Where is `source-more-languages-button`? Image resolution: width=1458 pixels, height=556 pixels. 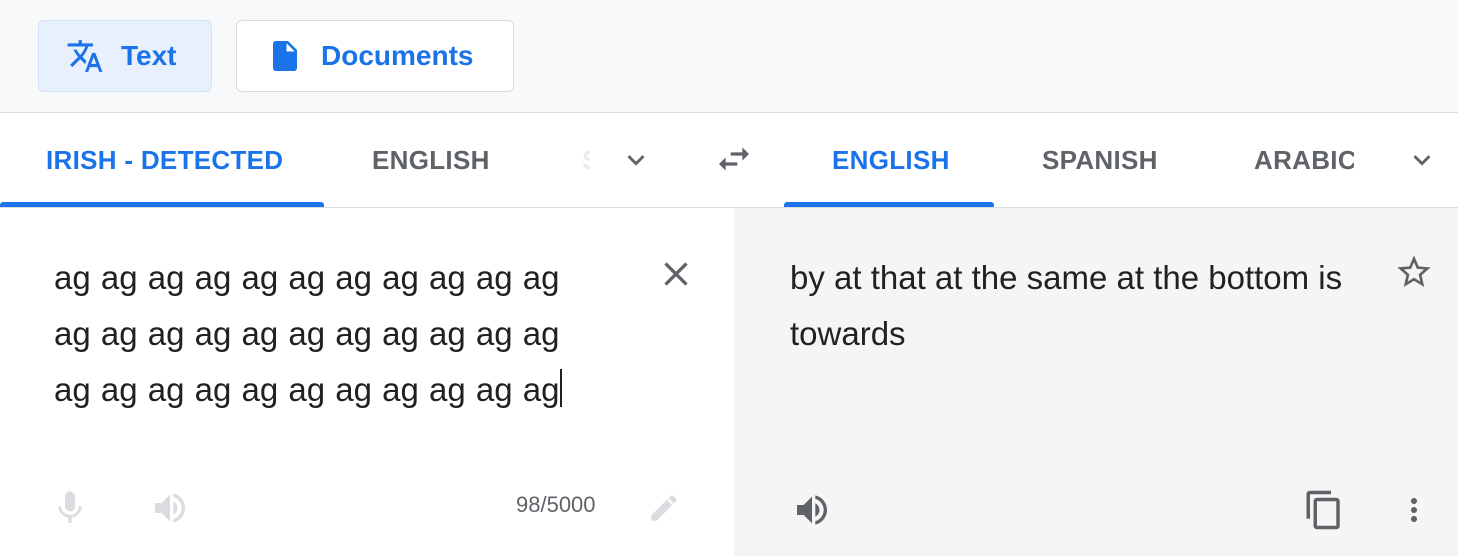
source-more-languages-button is located at coordinates (636, 162).